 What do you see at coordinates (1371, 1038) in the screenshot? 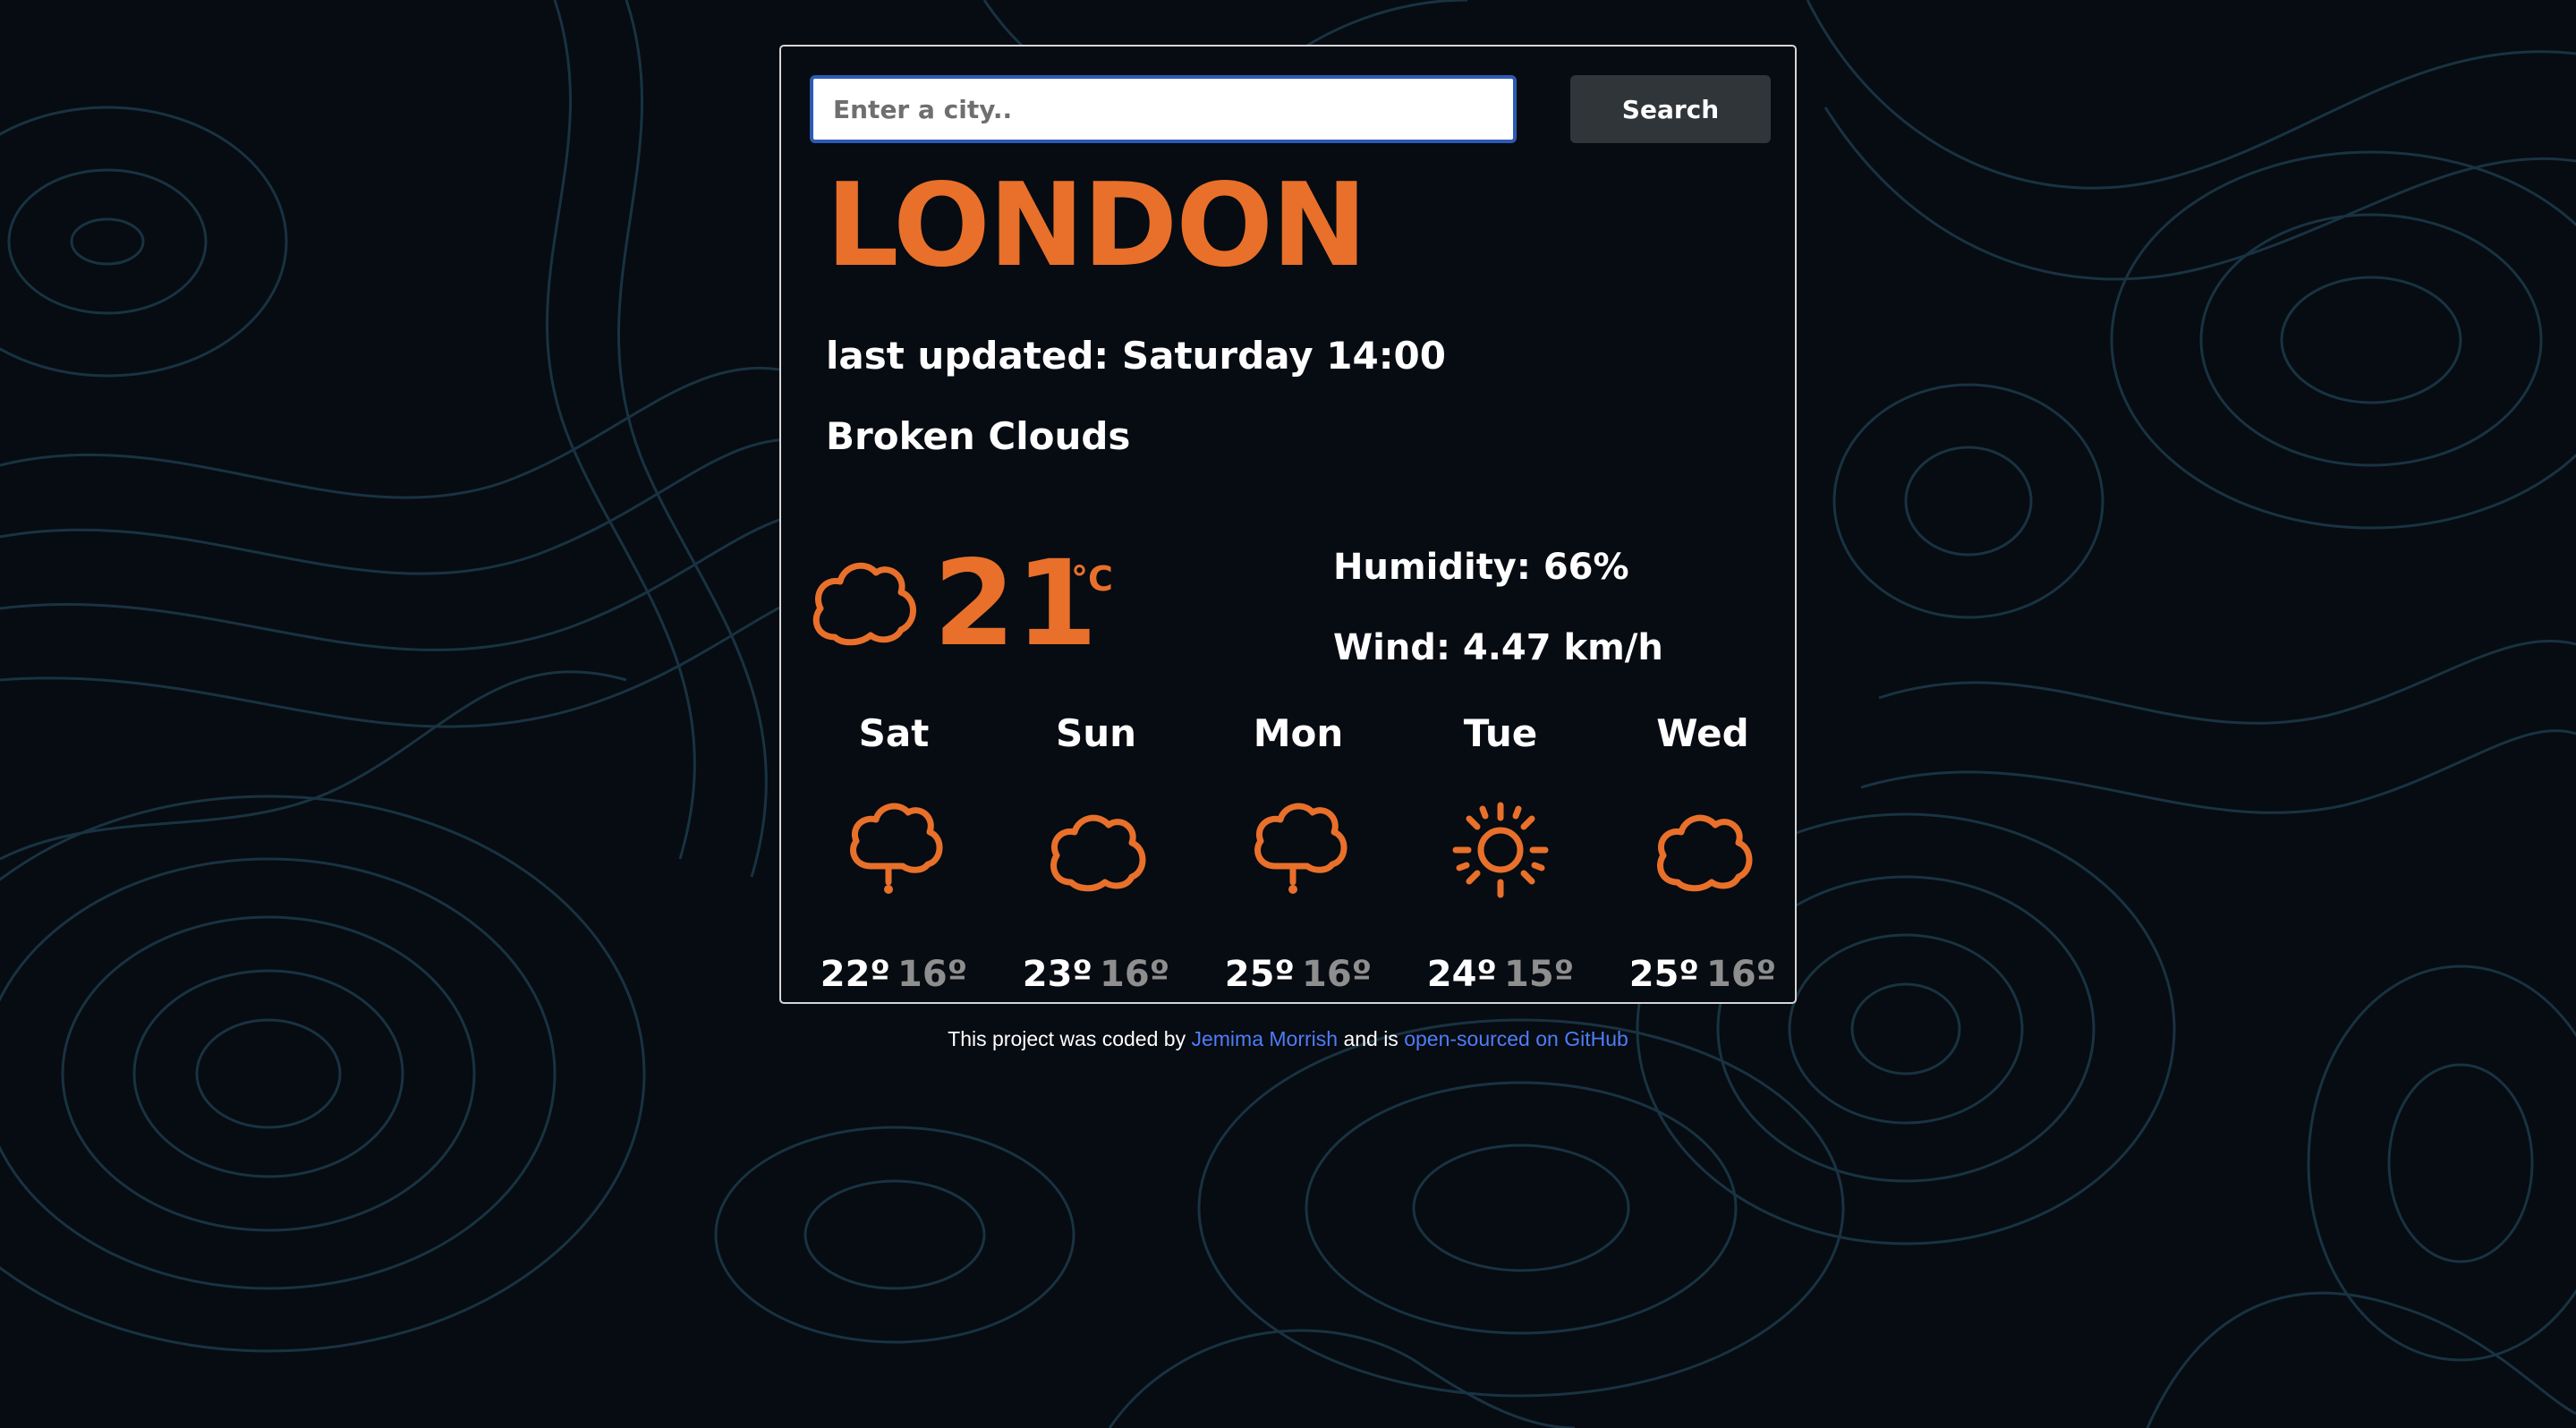
I see `footer-middle: and is` at bounding box center [1371, 1038].